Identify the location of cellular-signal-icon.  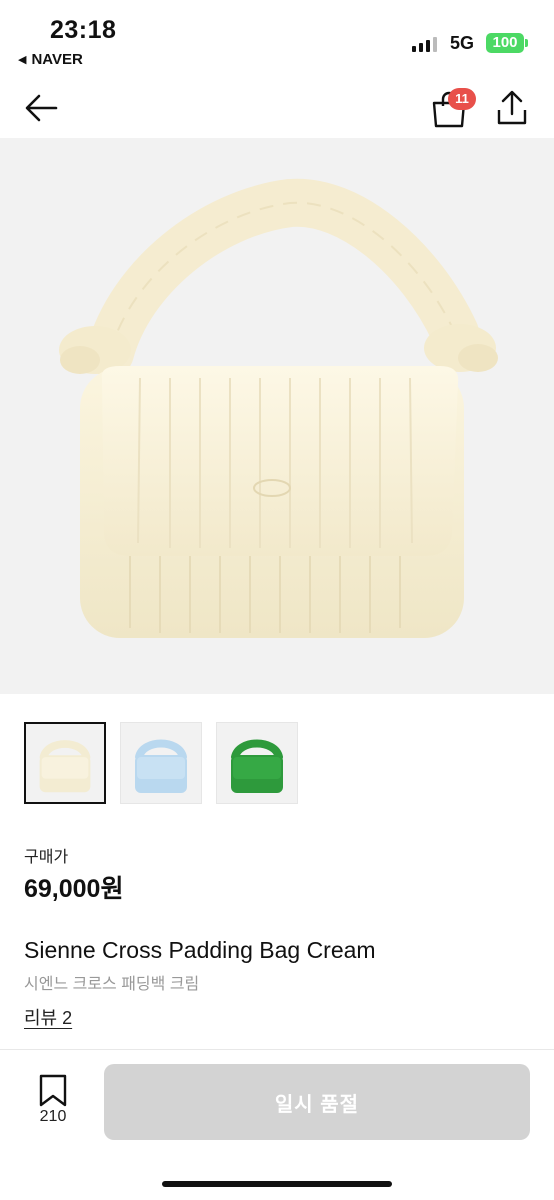
(424, 44).